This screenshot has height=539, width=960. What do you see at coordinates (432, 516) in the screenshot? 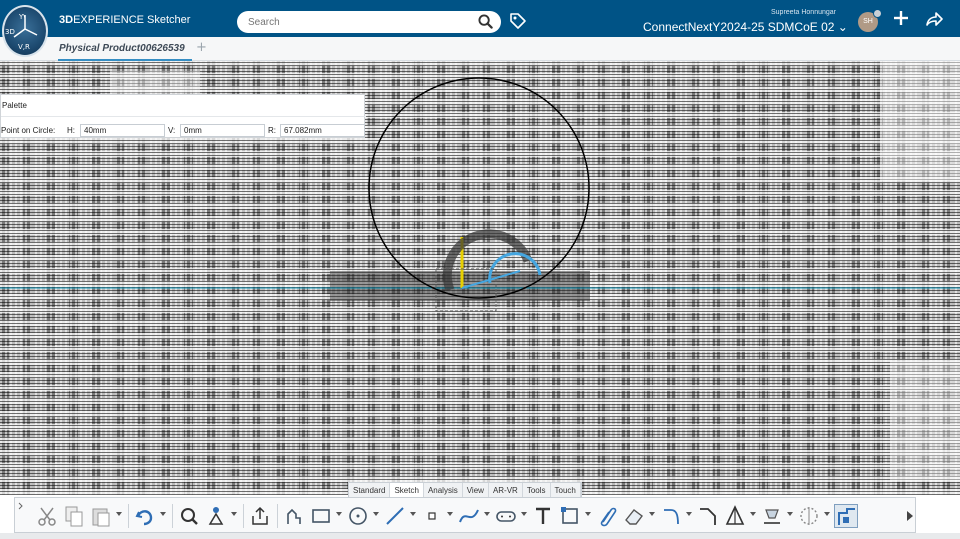
I see `point-icon` at bounding box center [432, 516].